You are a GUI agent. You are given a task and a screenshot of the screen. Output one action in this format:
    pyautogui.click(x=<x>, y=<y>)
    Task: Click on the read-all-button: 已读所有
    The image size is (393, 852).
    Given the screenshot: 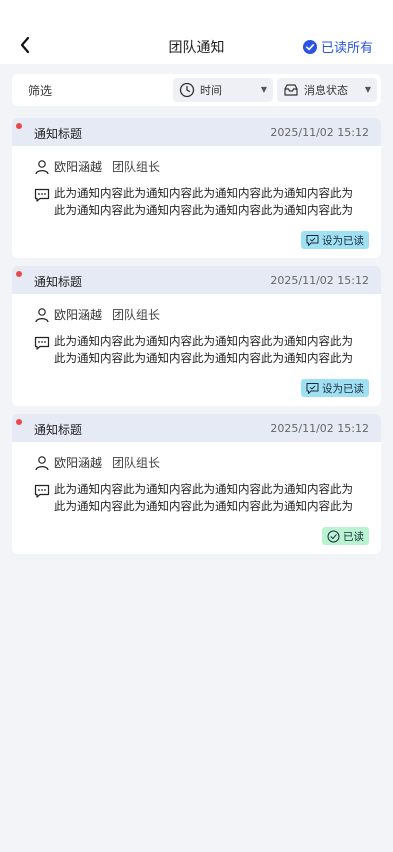 What is the action you would take?
    pyautogui.click(x=337, y=46)
    